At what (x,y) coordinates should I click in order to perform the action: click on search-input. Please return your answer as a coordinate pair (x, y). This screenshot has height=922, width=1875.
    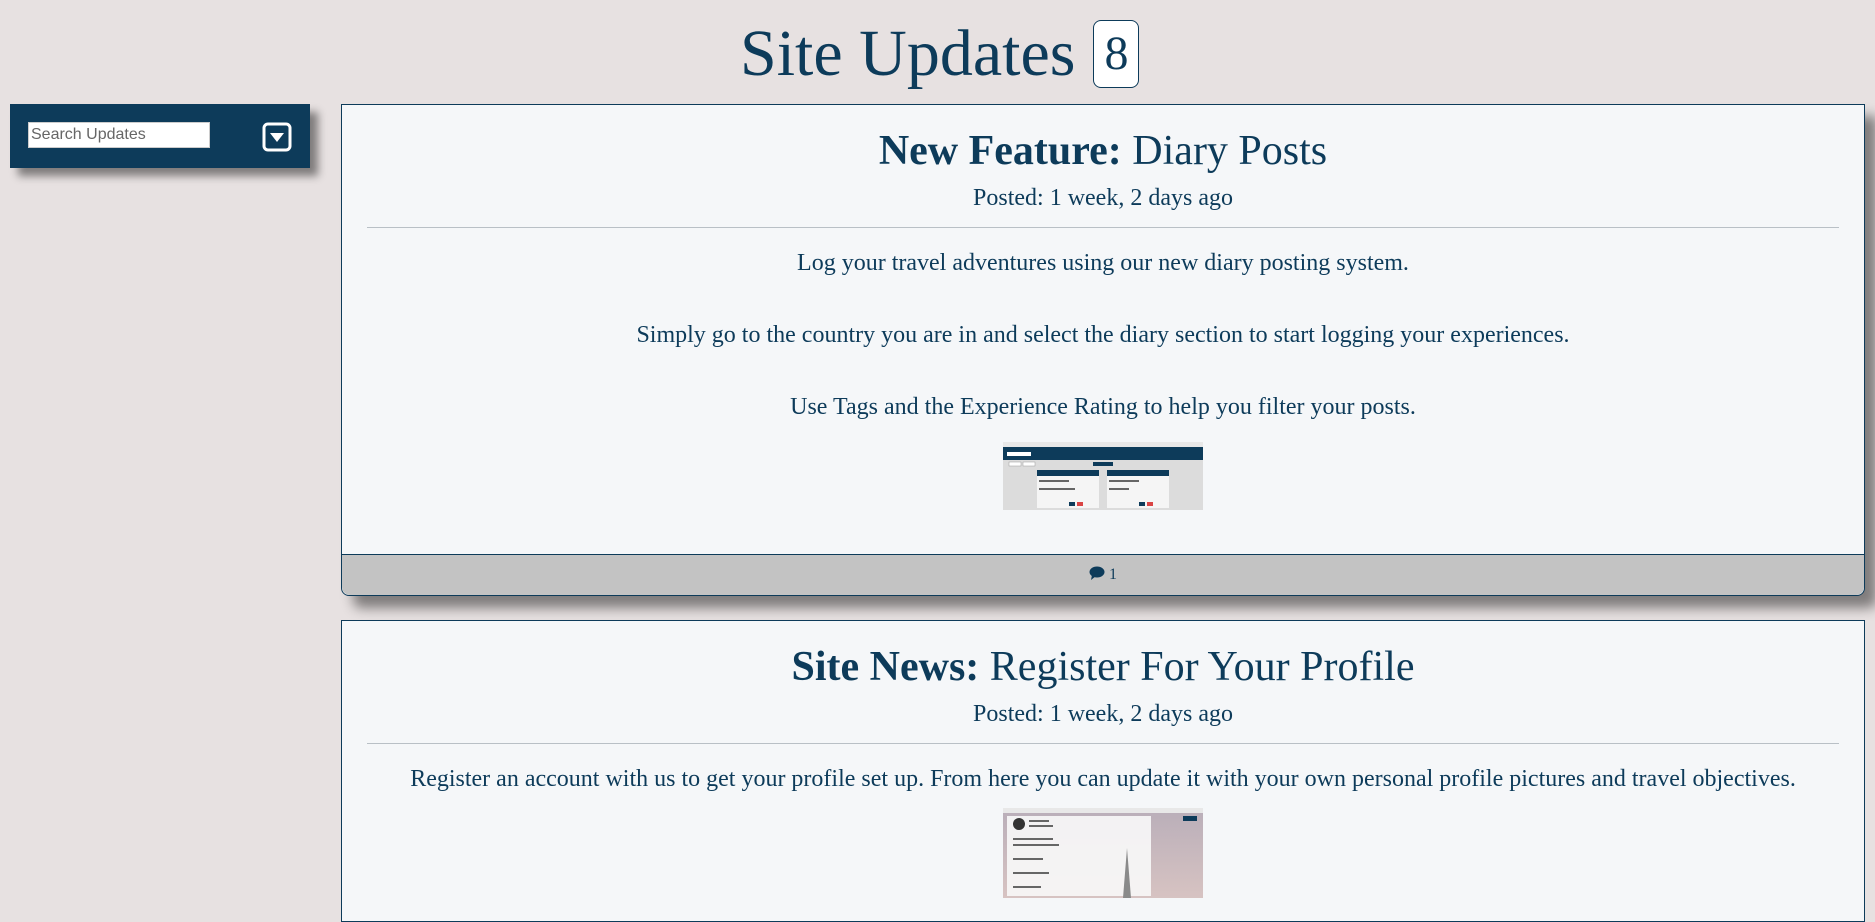
    Looking at the image, I should click on (119, 135).